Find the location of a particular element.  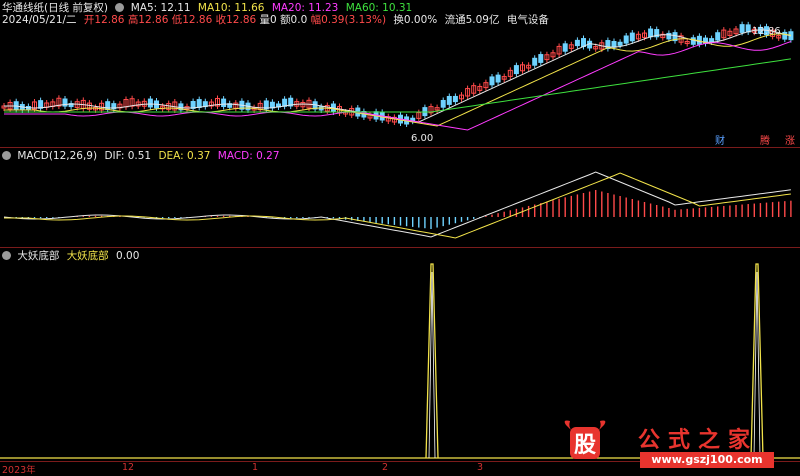

badge-finance: 财 is located at coordinates (720, 142).